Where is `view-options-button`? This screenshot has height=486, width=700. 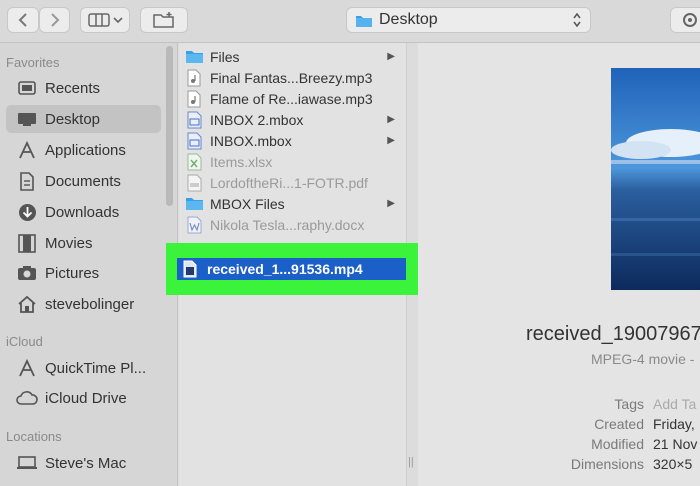
view-options-button is located at coordinates (105, 20).